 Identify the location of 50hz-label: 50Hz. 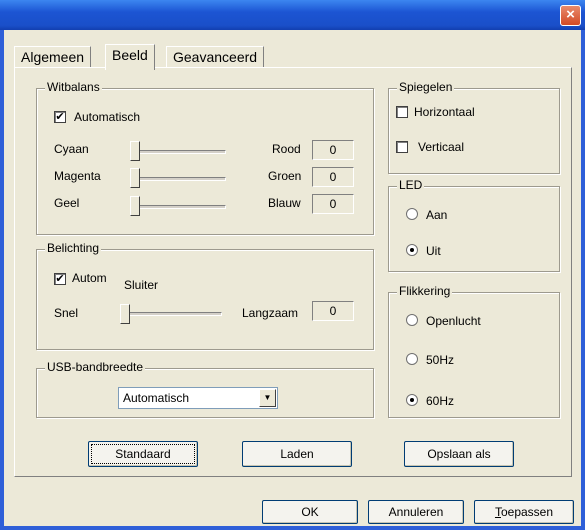
(440, 360).